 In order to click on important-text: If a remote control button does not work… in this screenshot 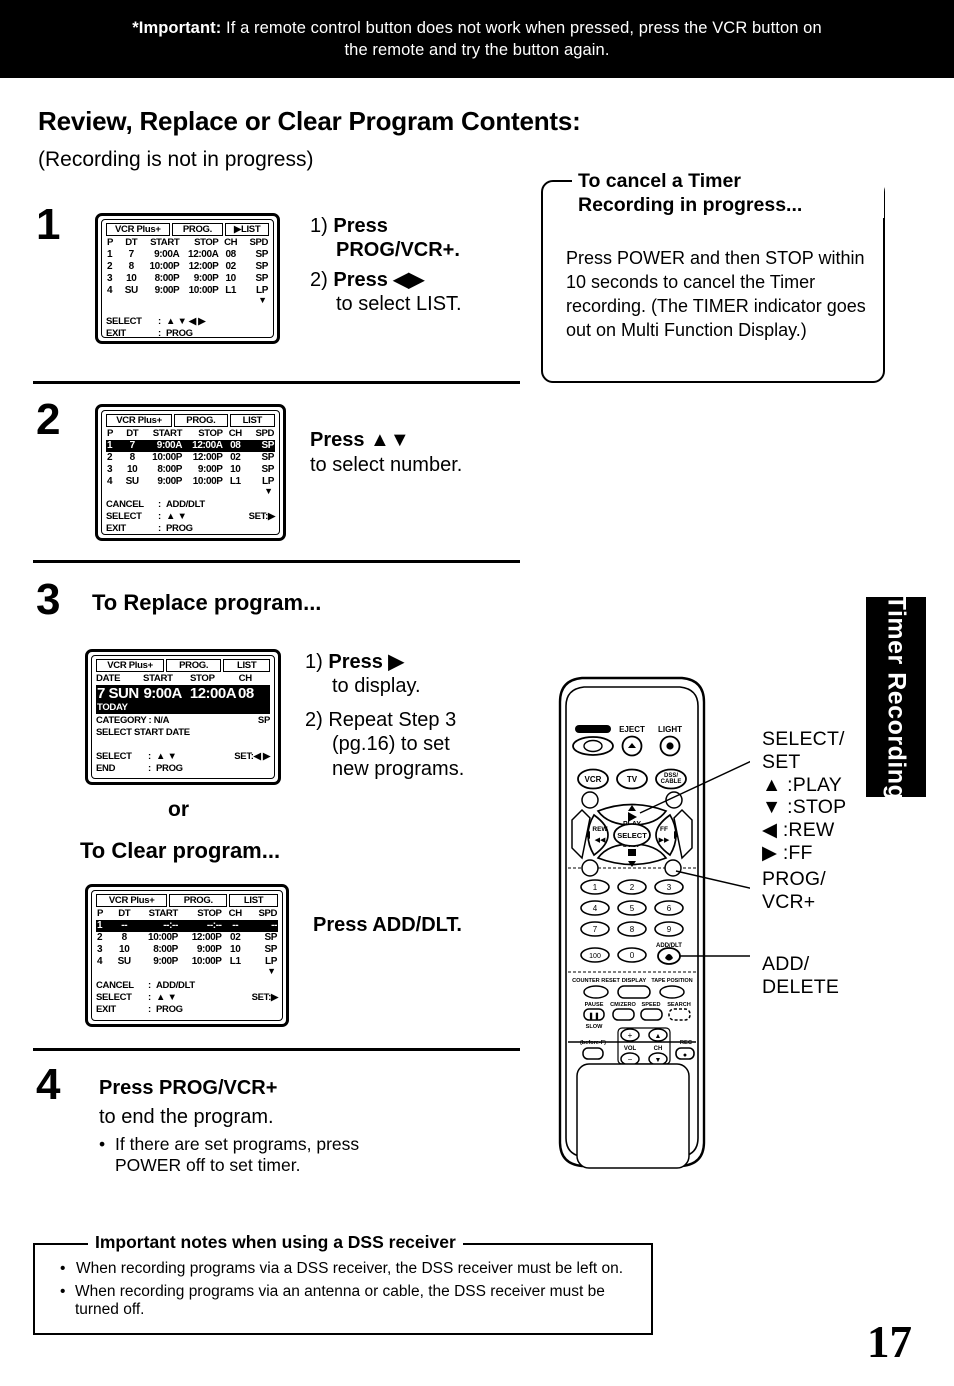, I will do `click(524, 38)`.